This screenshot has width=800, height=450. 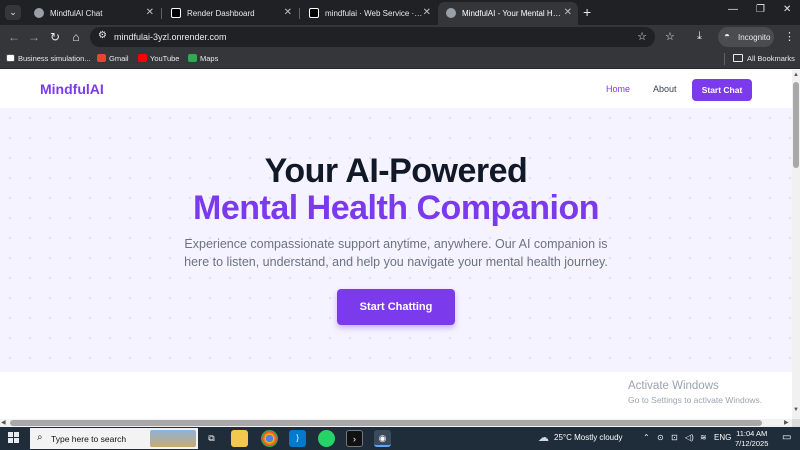 What do you see at coordinates (642, 36) in the screenshot?
I see `bookmark-star-icon: ☆` at bounding box center [642, 36].